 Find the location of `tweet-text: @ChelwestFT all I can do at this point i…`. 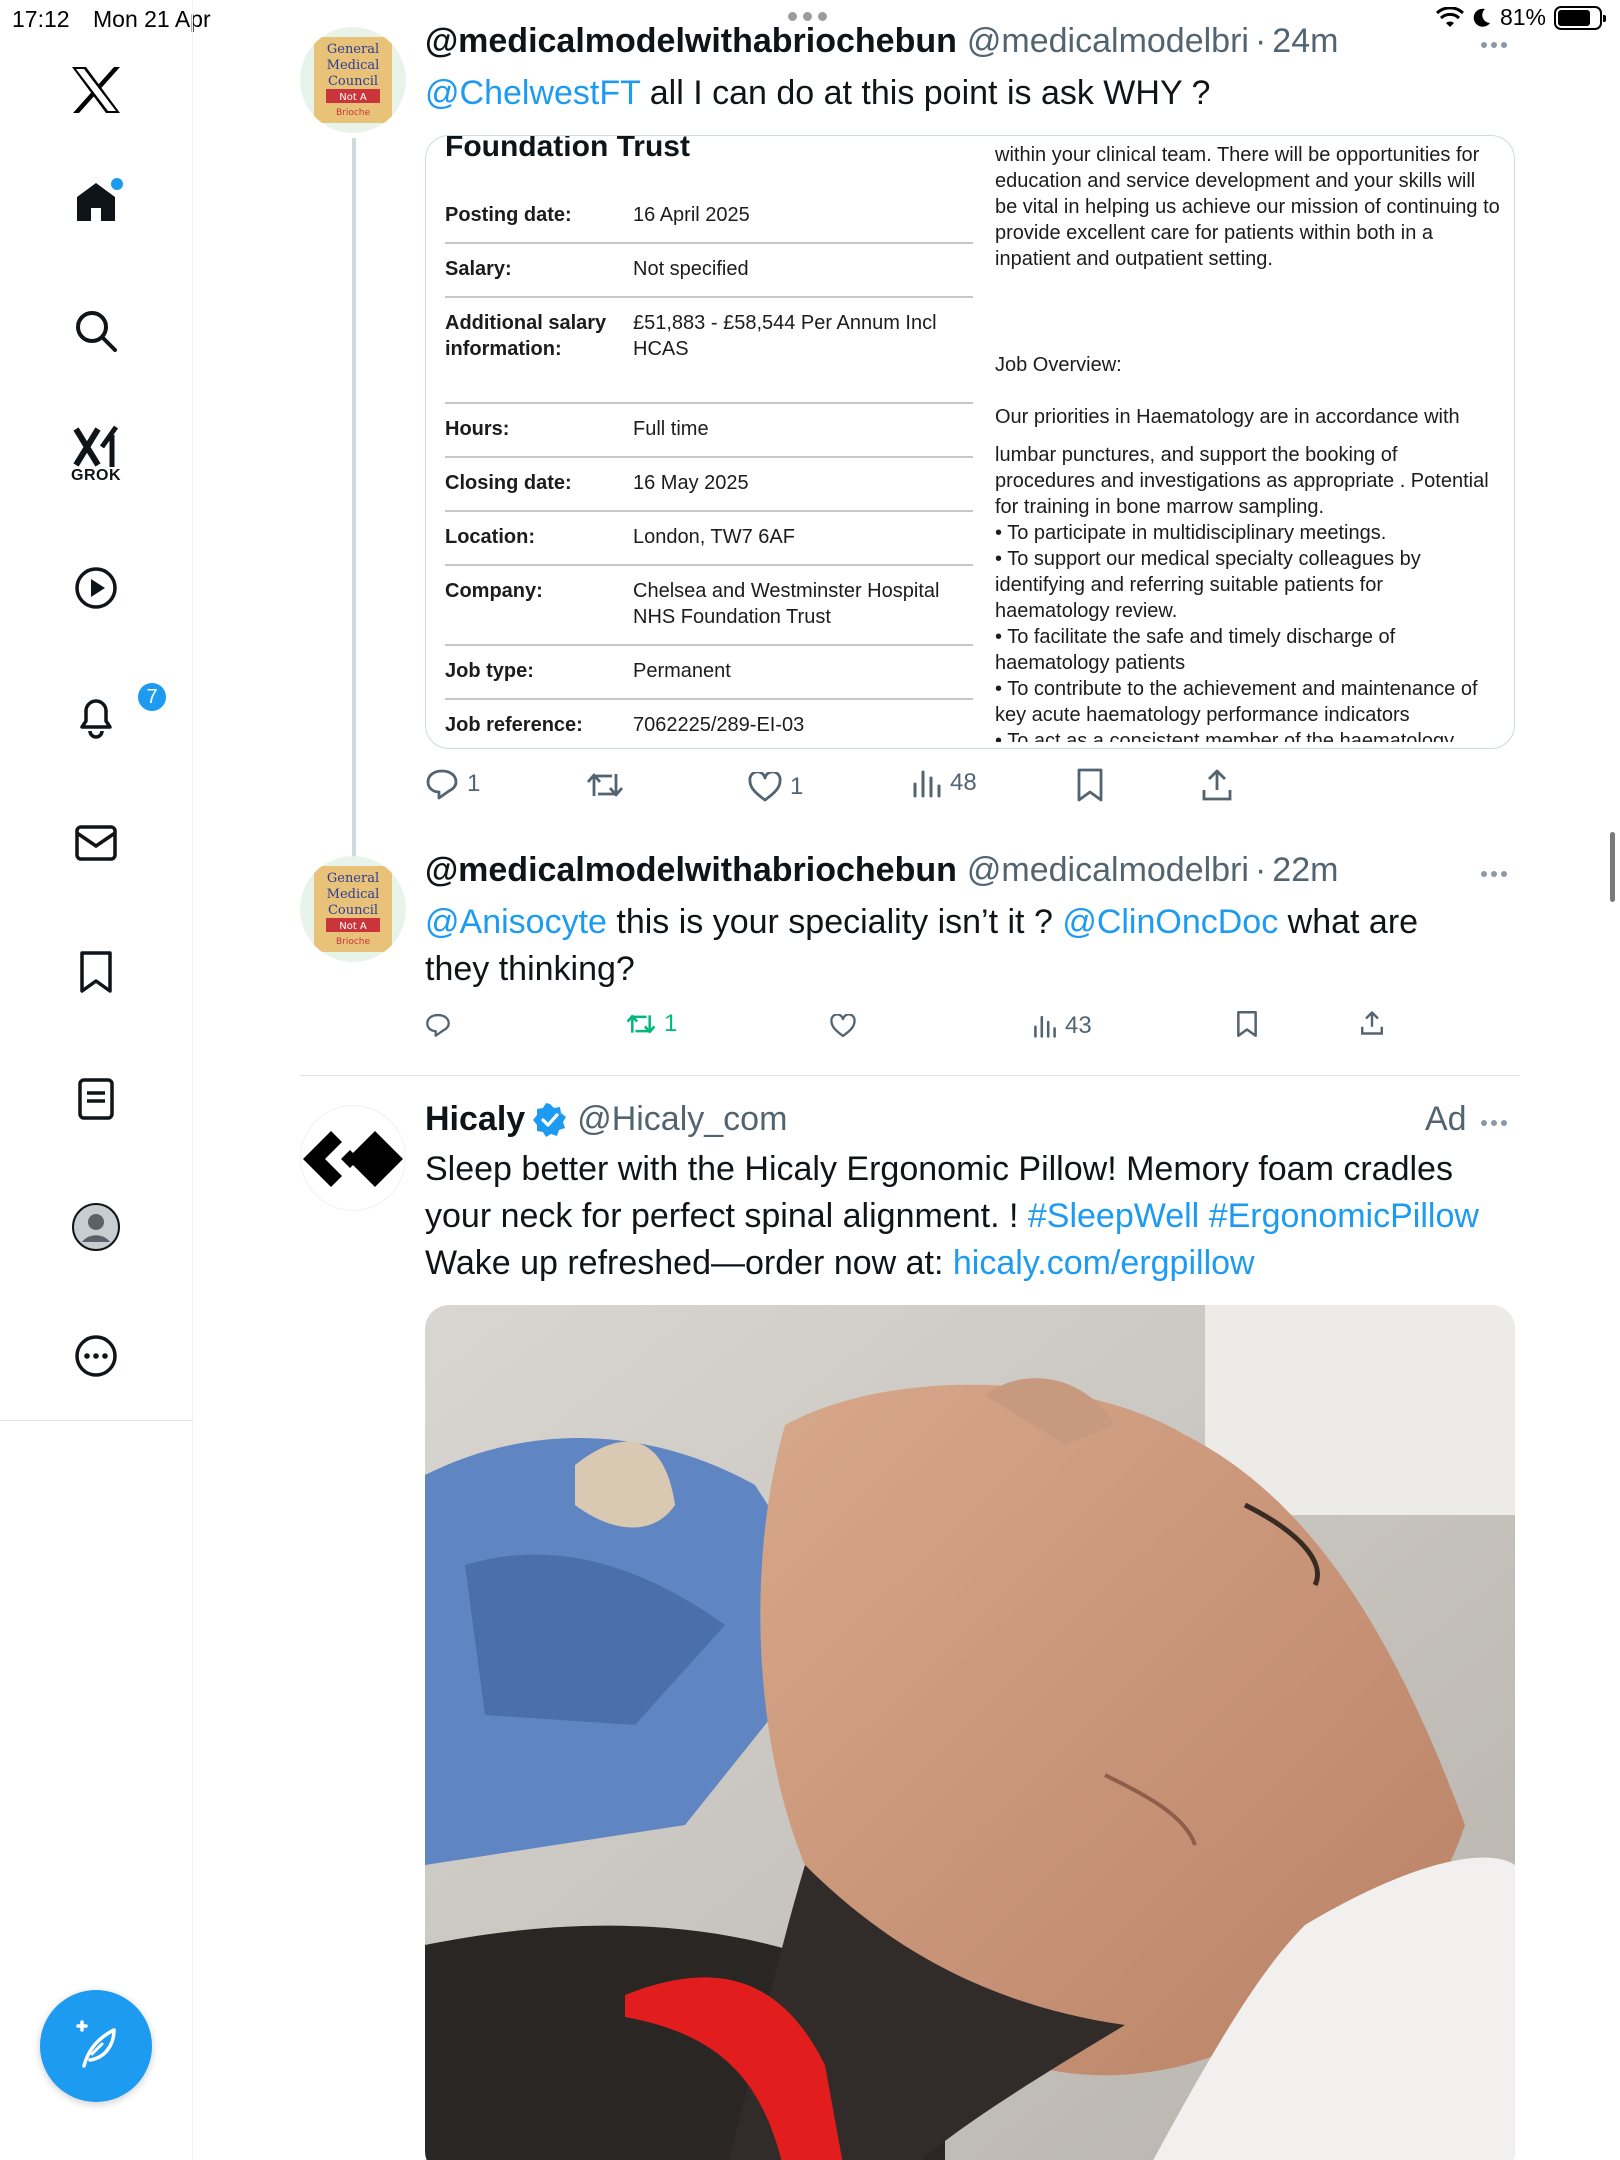

tweet-text: @ChelwestFT all I can do at this point i… is located at coordinates (818, 93).